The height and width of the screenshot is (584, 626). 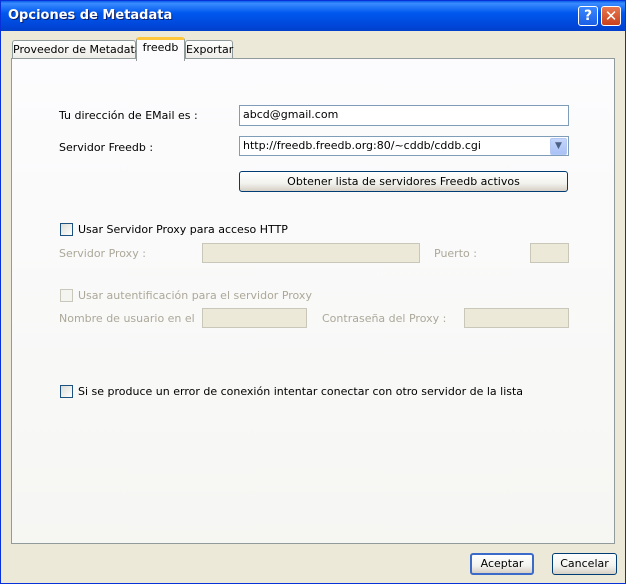 I want to click on proxy-port-field, so click(x=549, y=253).